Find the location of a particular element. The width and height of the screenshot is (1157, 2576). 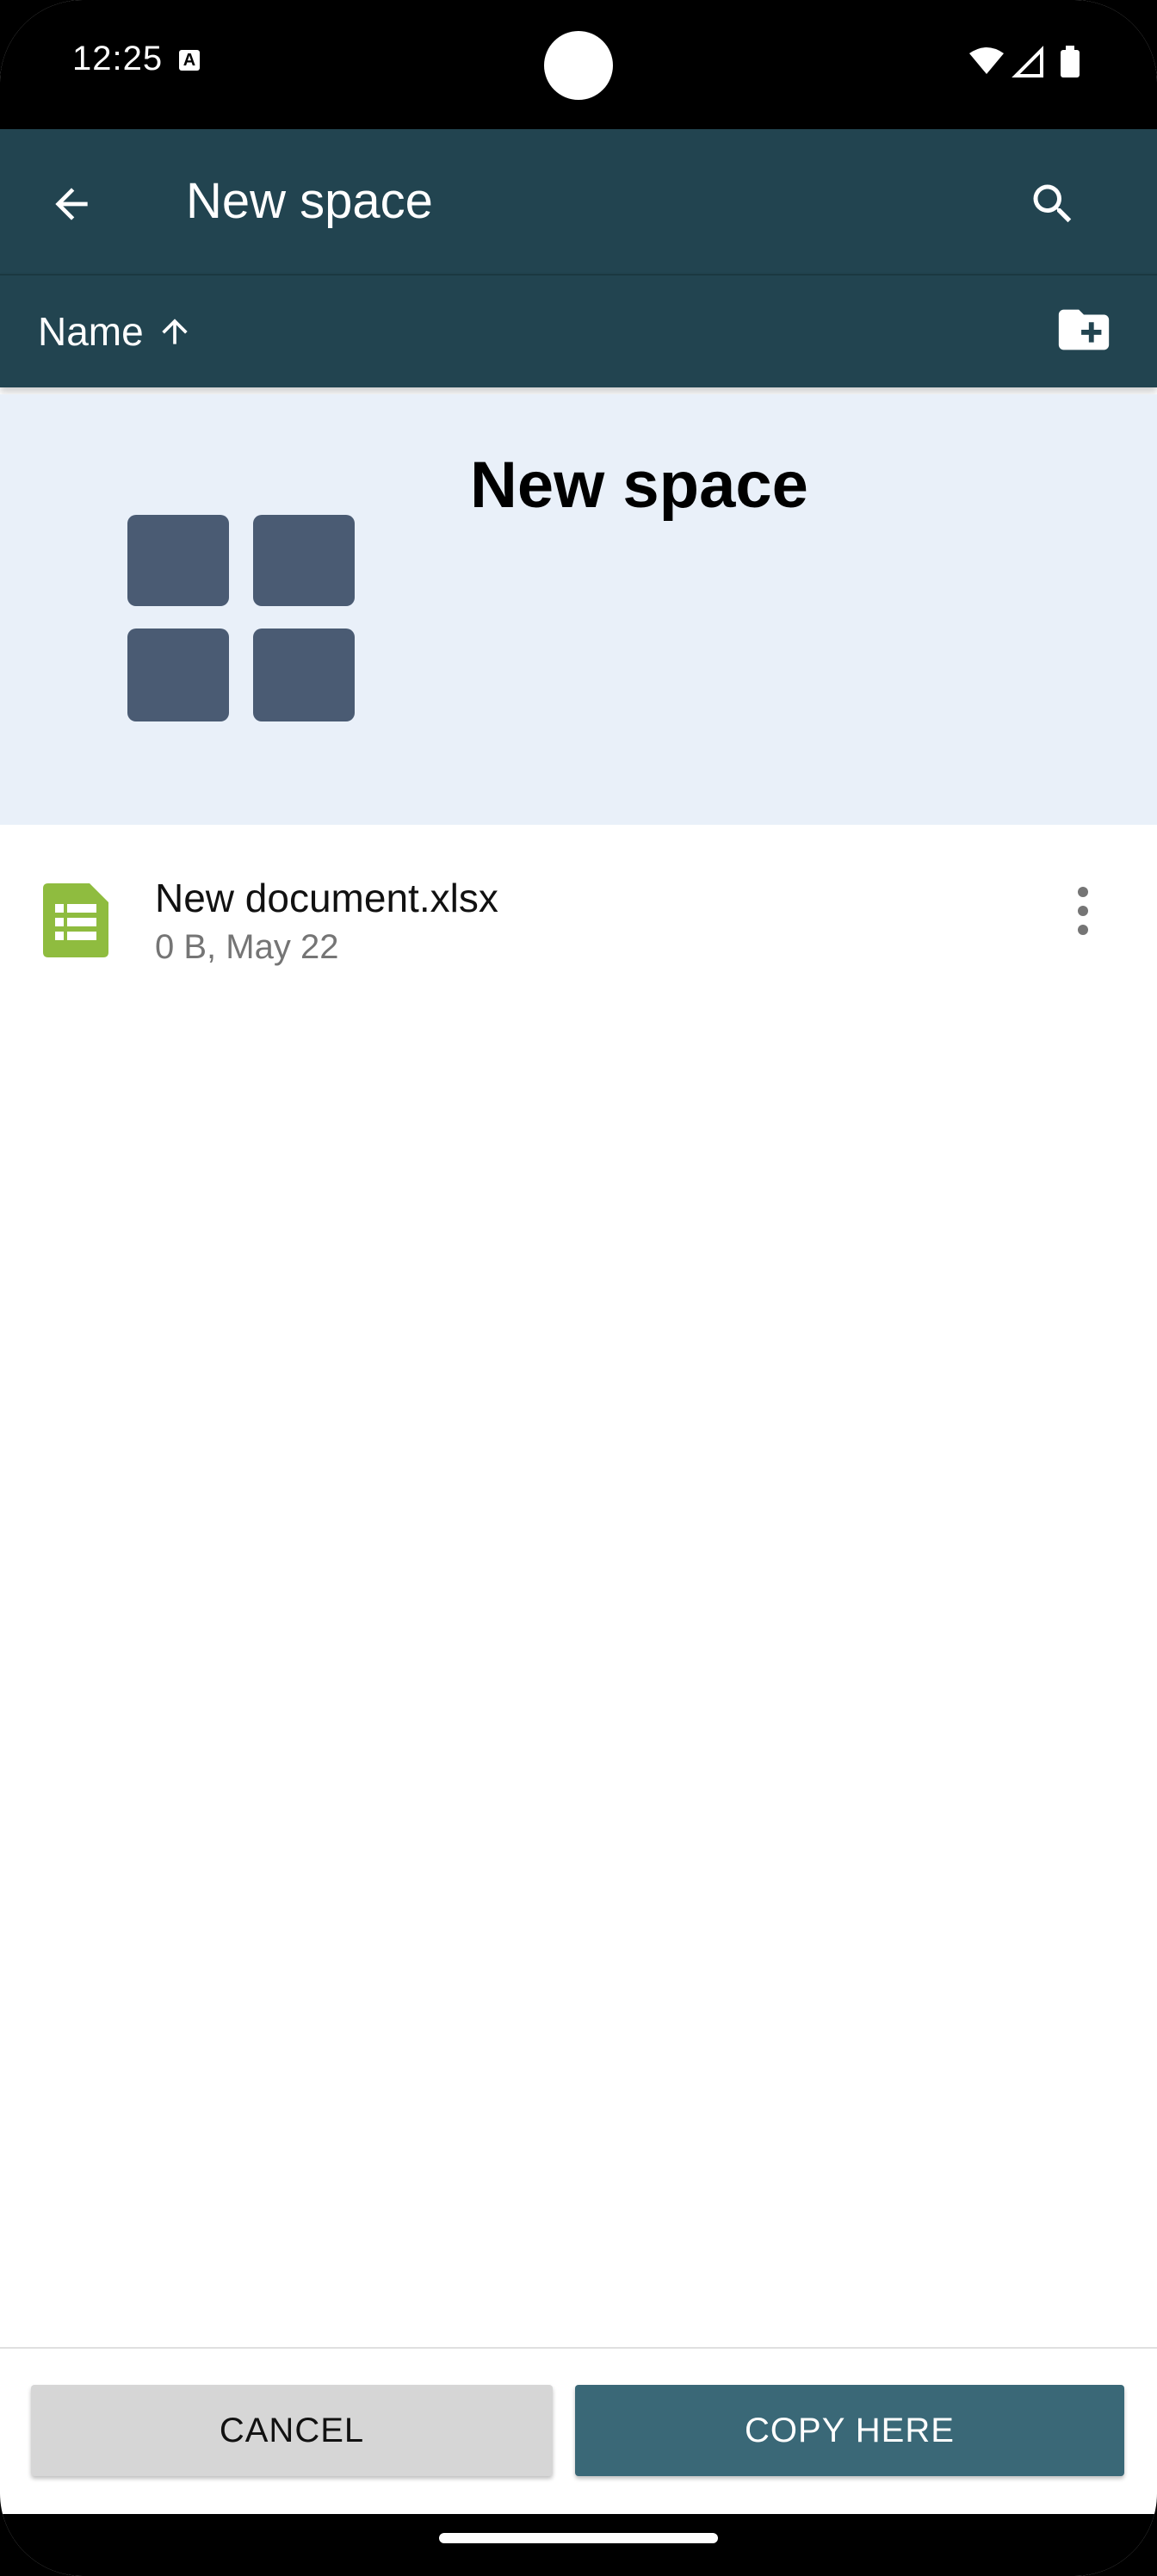

folder-plus-icon is located at coordinates (1084, 329).